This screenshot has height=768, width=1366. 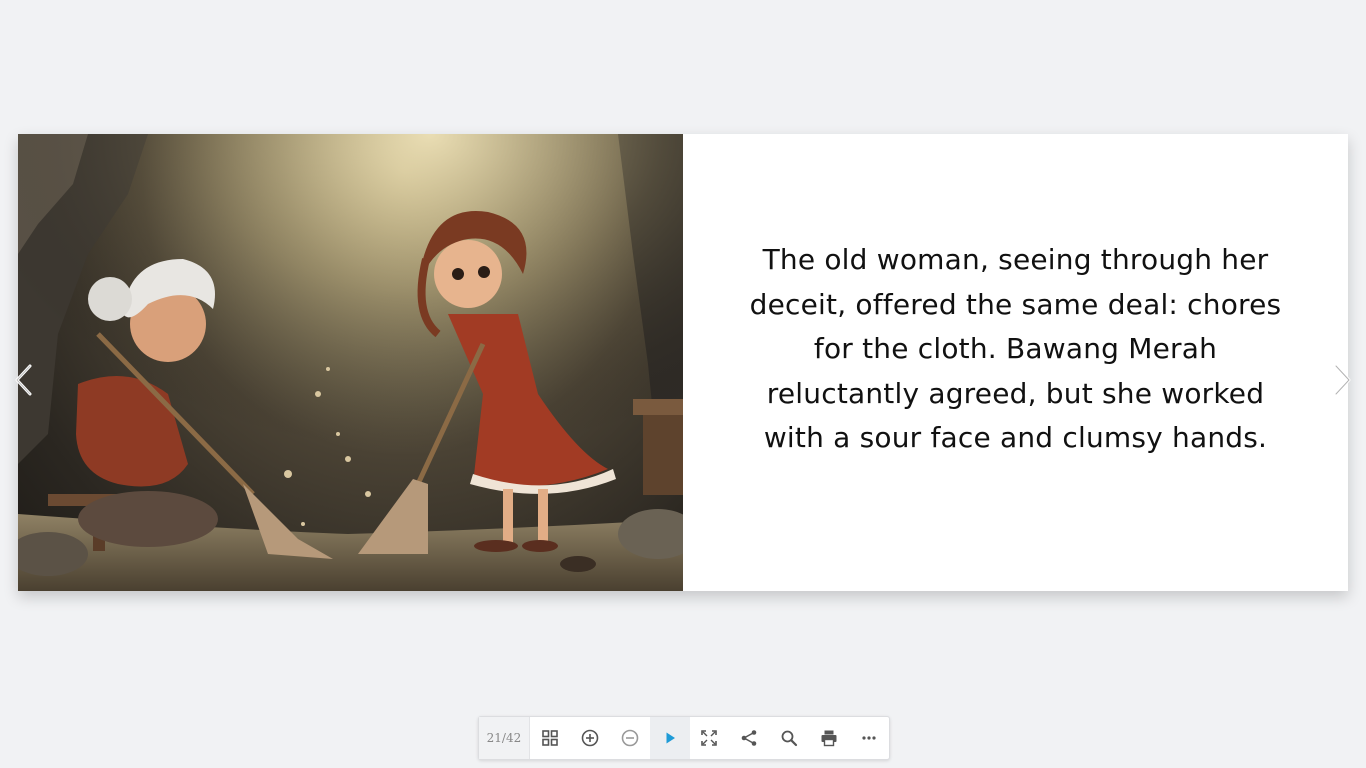 I want to click on chevron-right-icon, so click(x=1342, y=380).